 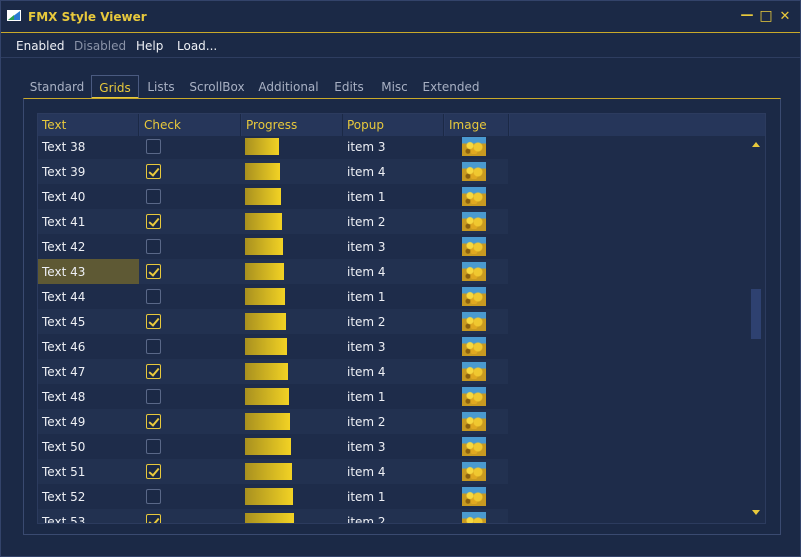 I want to click on column-header-empty, so click(x=637, y=125).